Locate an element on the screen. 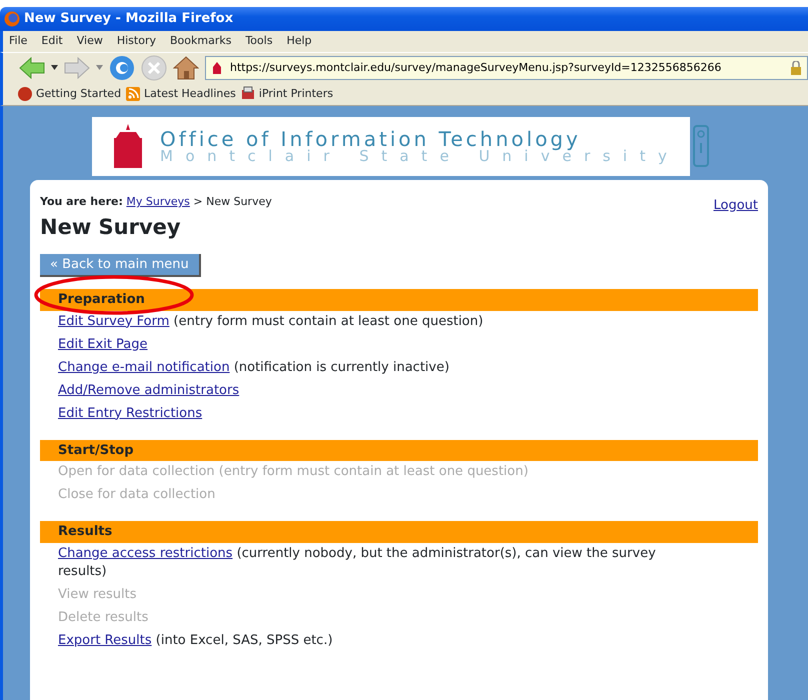 The image size is (808, 700). menu-link: Edit Entry Restrictions is located at coordinates (130, 413).